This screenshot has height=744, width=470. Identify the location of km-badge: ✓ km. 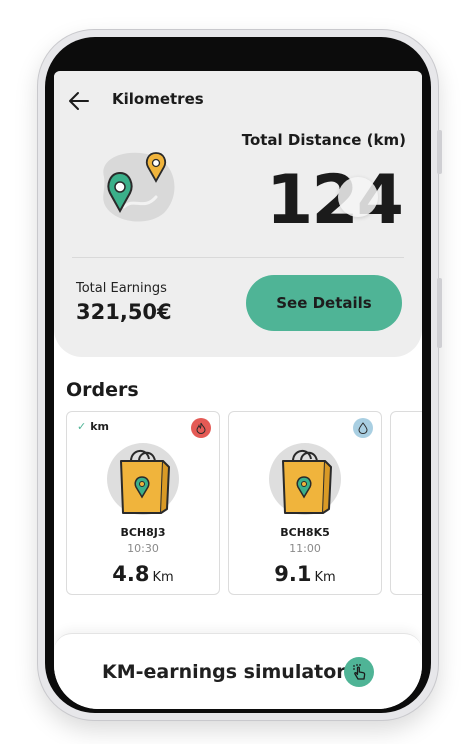
(93, 426).